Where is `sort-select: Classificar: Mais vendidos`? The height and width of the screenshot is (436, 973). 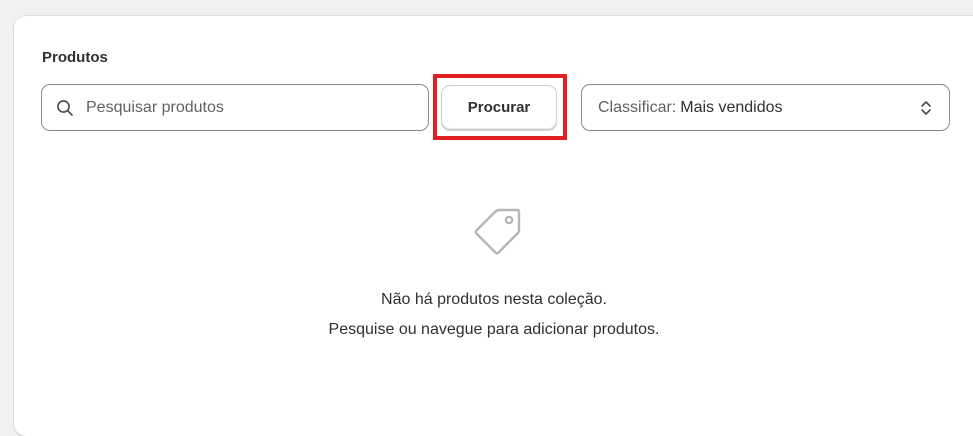 sort-select: Classificar: Mais vendidos is located at coordinates (765, 107).